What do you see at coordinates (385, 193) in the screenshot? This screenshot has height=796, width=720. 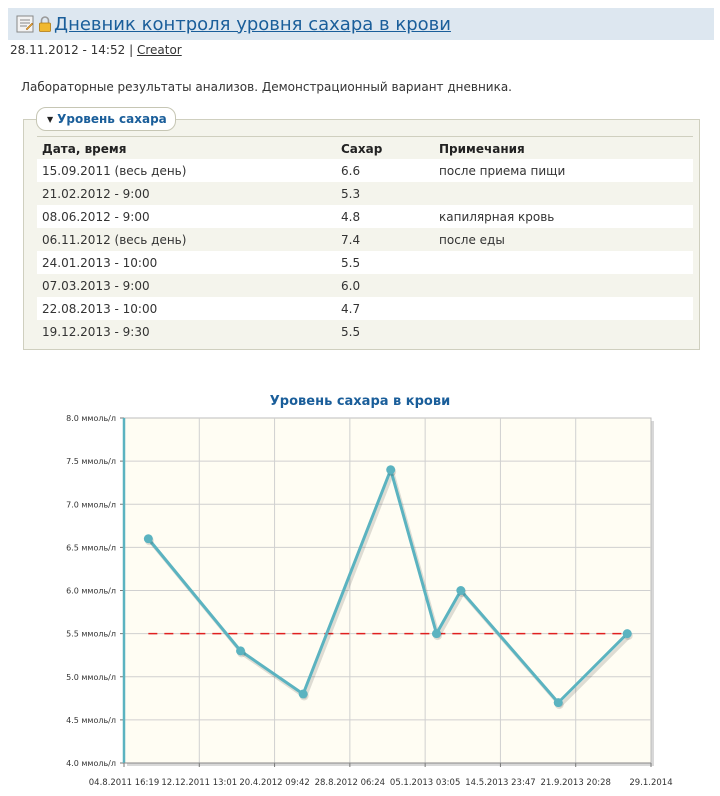 I see `cell-sugar: 5.3` at bounding box center [385, 193].